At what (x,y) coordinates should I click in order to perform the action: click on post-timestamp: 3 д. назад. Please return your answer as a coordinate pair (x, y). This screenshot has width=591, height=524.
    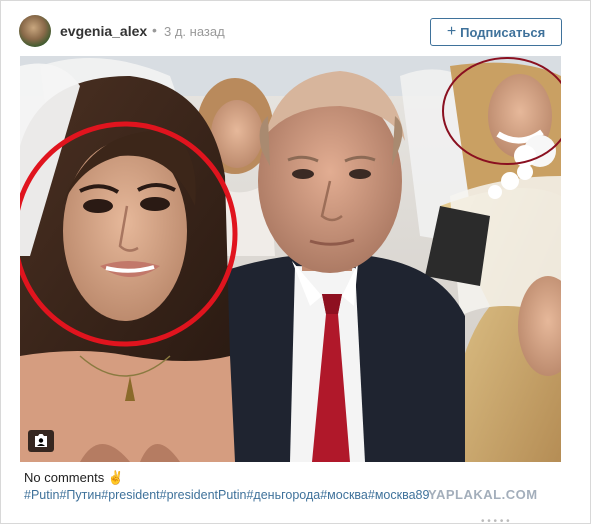
    Looking at the image, I should click on (194, 31).